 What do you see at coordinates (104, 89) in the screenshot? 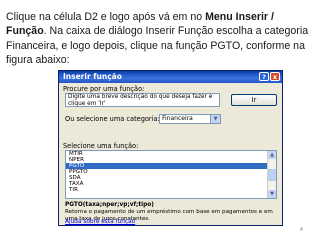
I see `search-label: Procure por uma função:` at bounding box center [104, 89].